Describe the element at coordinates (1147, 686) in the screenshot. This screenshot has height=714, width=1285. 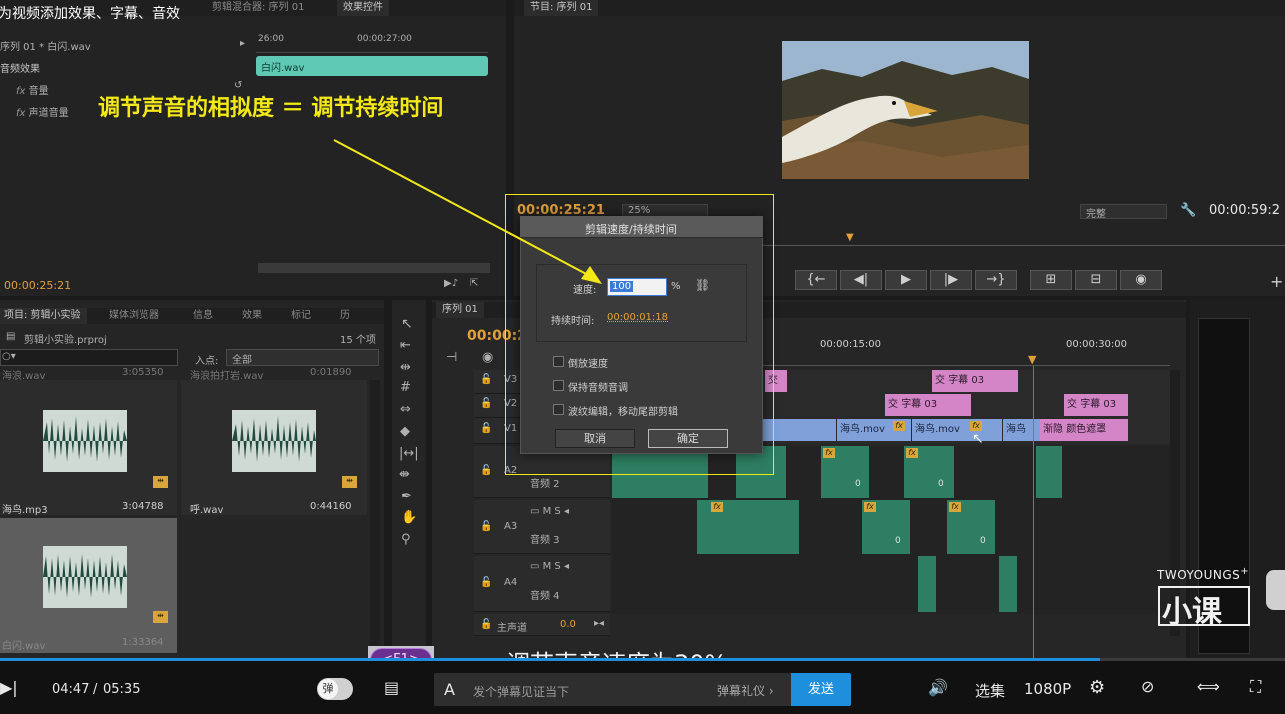
I see `pip-off-icon: ⊘` at that location.